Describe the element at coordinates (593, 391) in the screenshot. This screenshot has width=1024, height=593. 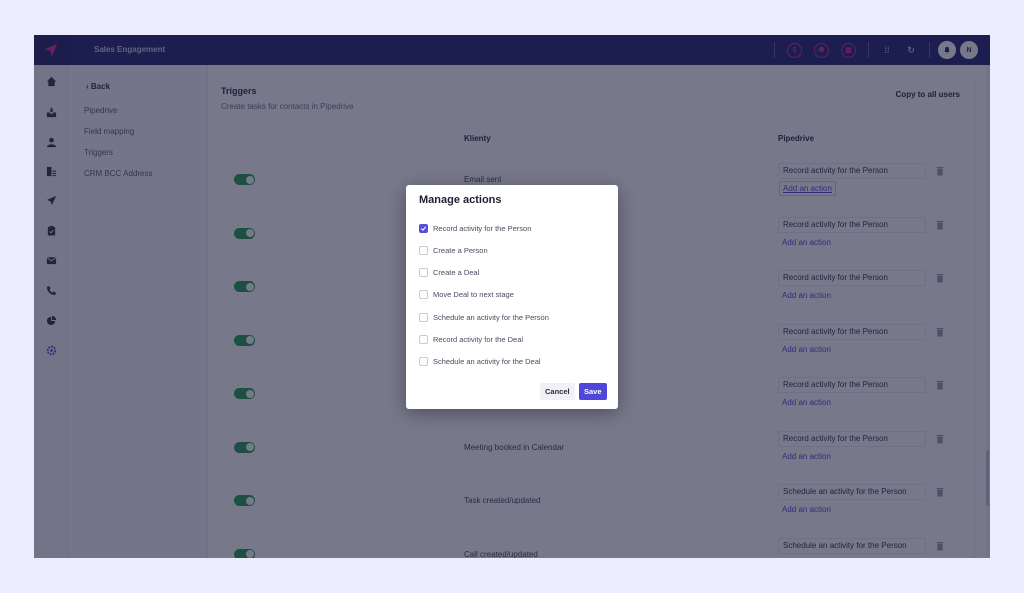
I see `save-button: Save` at that location.